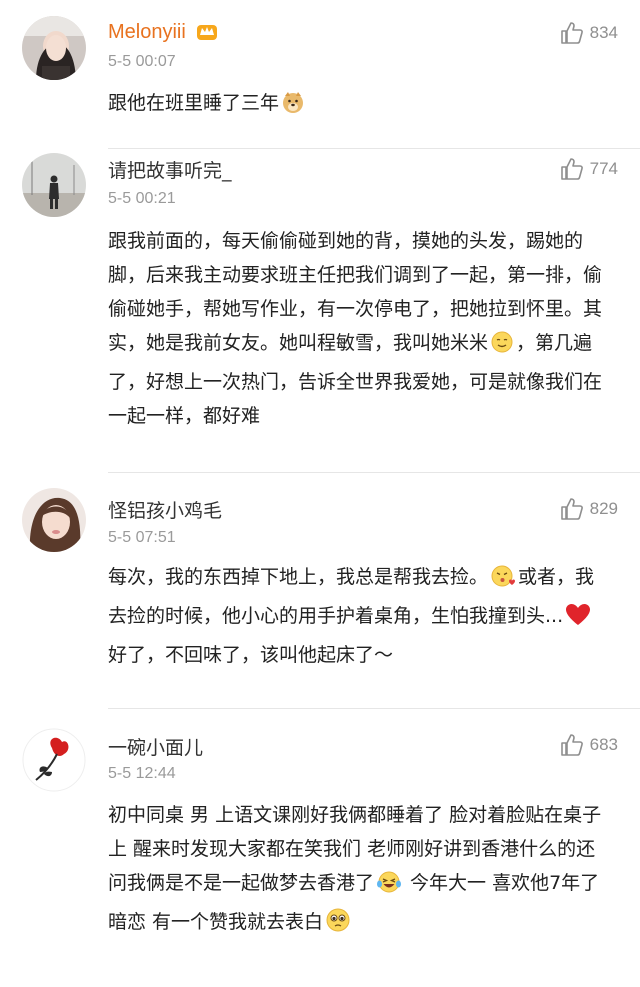 This screenshot has height=987, width=640. Describe the element at coordinates (603, 508) in the screenshot. I see `like-count: 829` at that location.